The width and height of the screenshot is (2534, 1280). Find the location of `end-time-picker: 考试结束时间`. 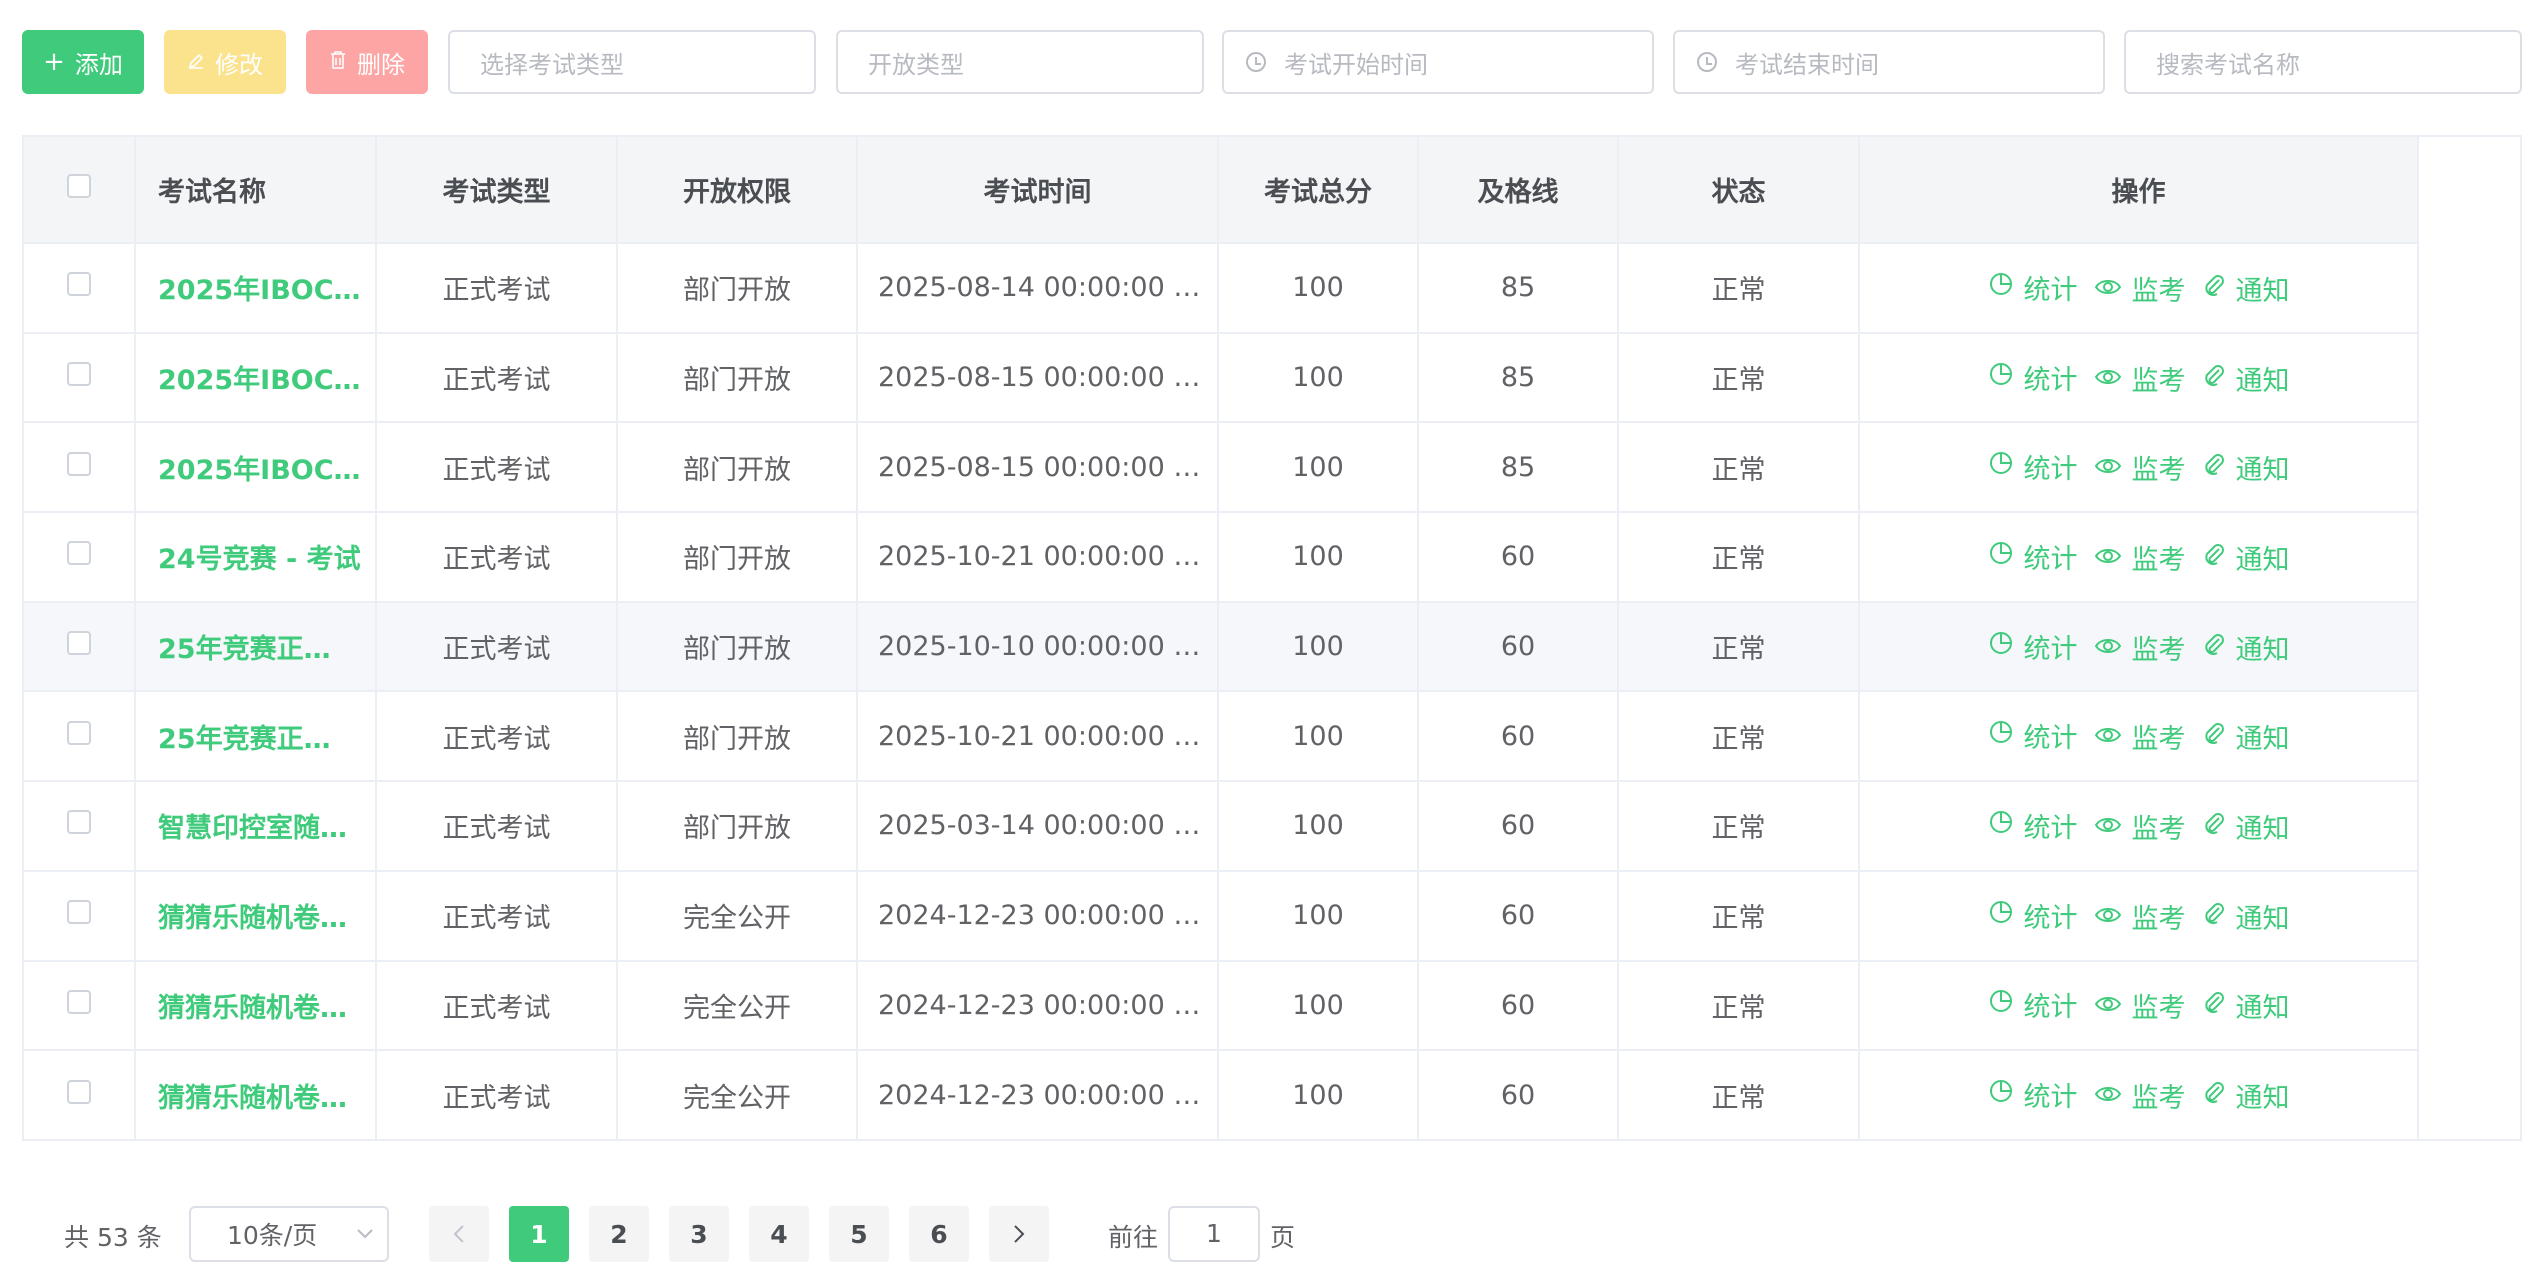

end-time-picker: 考试结束时间 is located at coordinates (1889, 62).